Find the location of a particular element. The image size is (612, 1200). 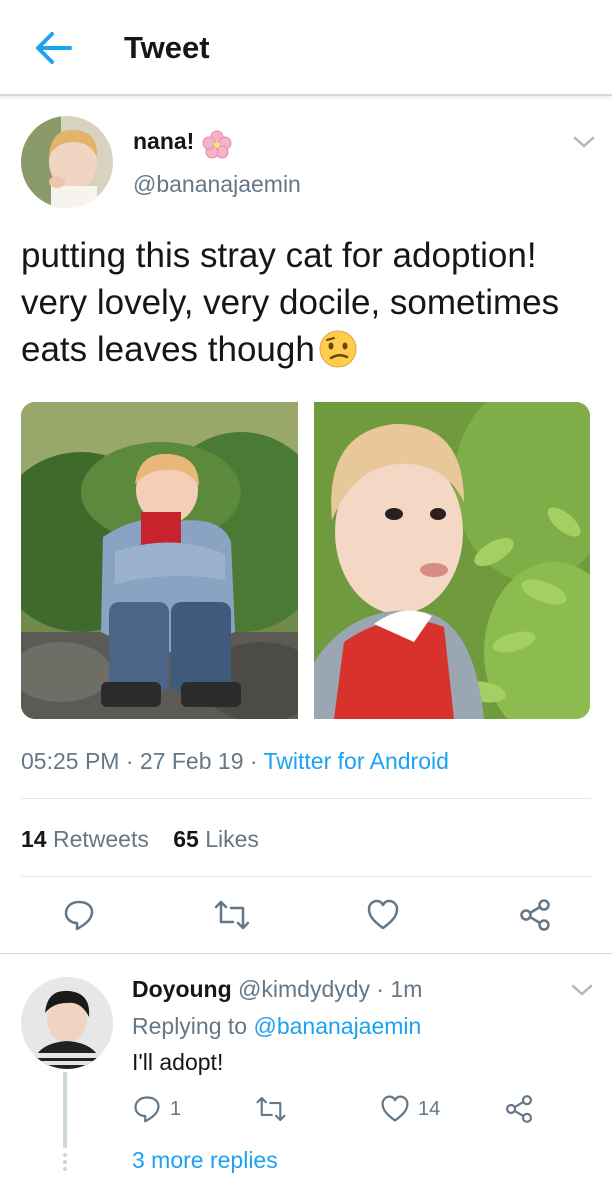

tweet-date: 27 Feb 19 is located at coordinates (191, 761).